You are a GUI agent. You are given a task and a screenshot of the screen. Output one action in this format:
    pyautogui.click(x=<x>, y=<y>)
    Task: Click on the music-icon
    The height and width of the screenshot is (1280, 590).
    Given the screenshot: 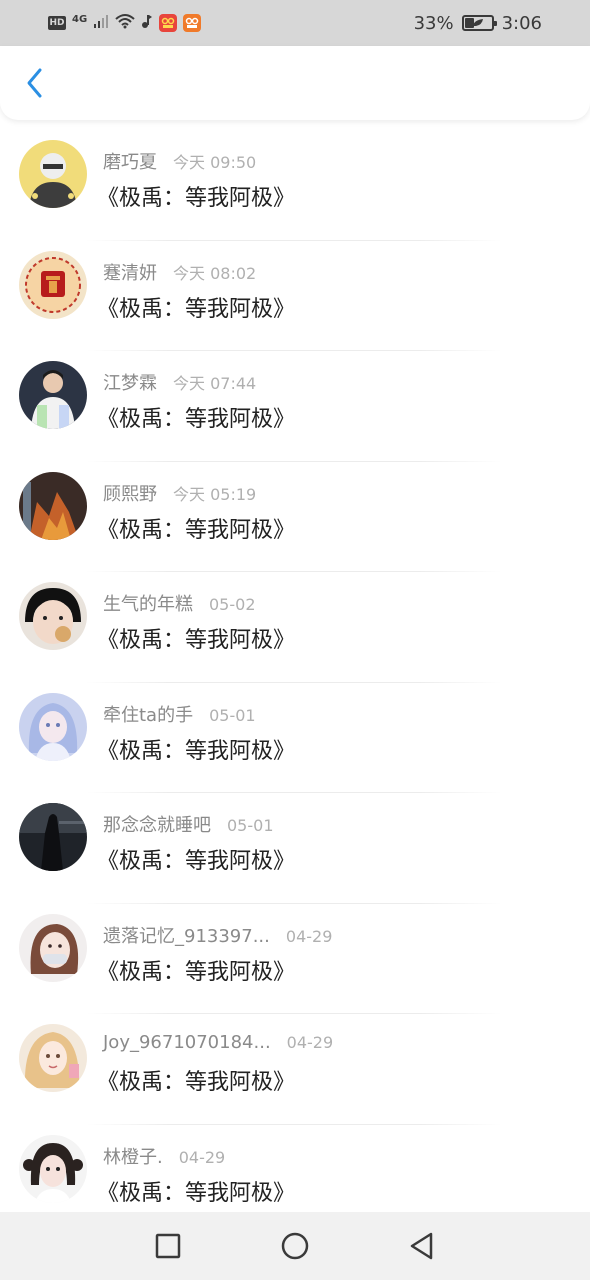 What is the action you would take?
    pyautogui.click(x=147, y=23)
    